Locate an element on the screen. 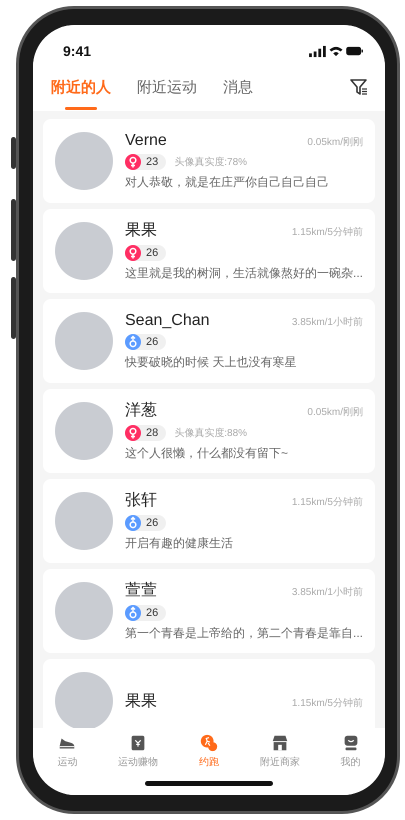 The height and width of the screenshot is (820, 405). status-icons is located at coordinates (336, 51).